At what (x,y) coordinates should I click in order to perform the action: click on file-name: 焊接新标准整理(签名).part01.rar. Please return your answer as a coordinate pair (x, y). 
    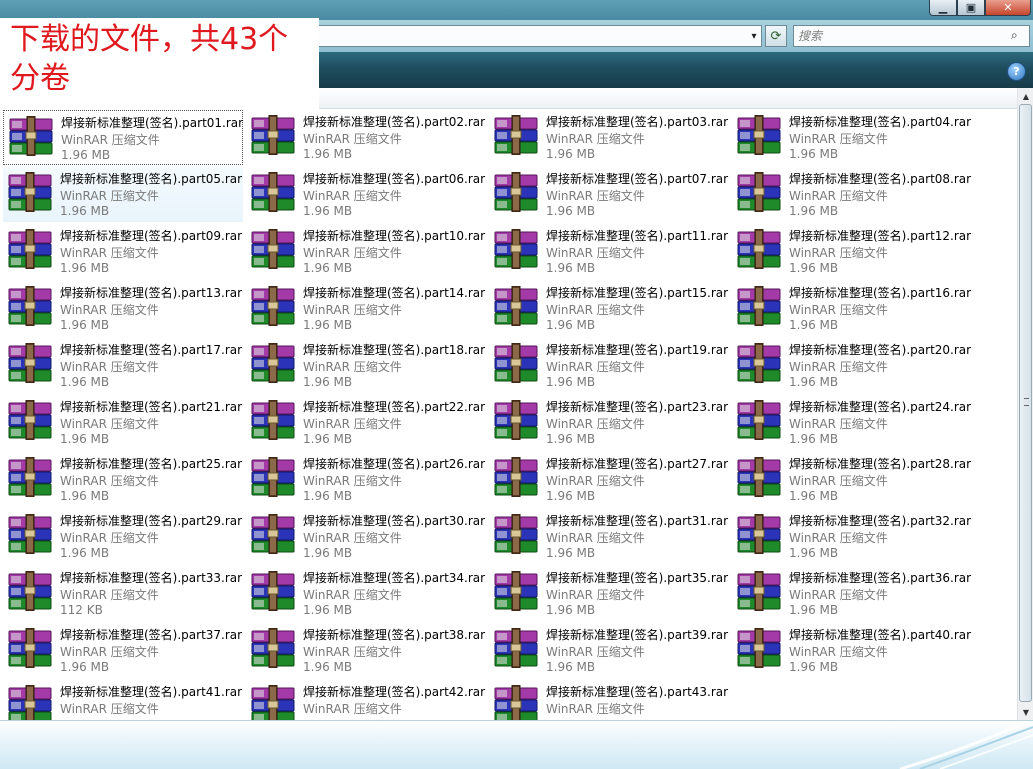
    Looking at the image, I should click on (152, 123).